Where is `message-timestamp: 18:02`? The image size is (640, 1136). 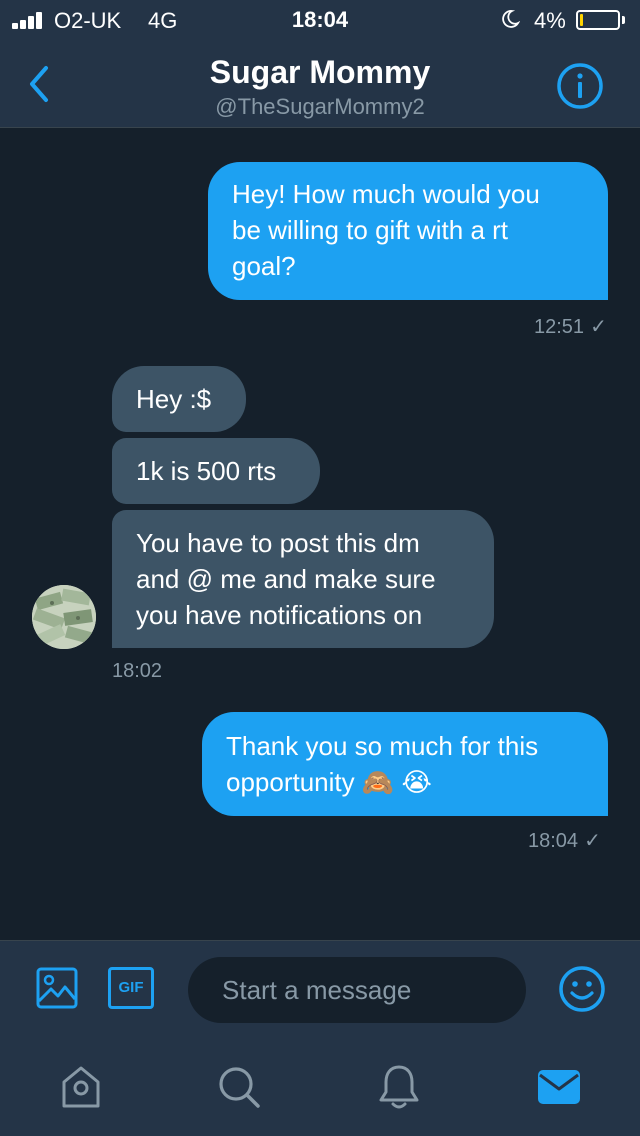 message-timestamp: 18:02 is located at coordinates (137, 671).